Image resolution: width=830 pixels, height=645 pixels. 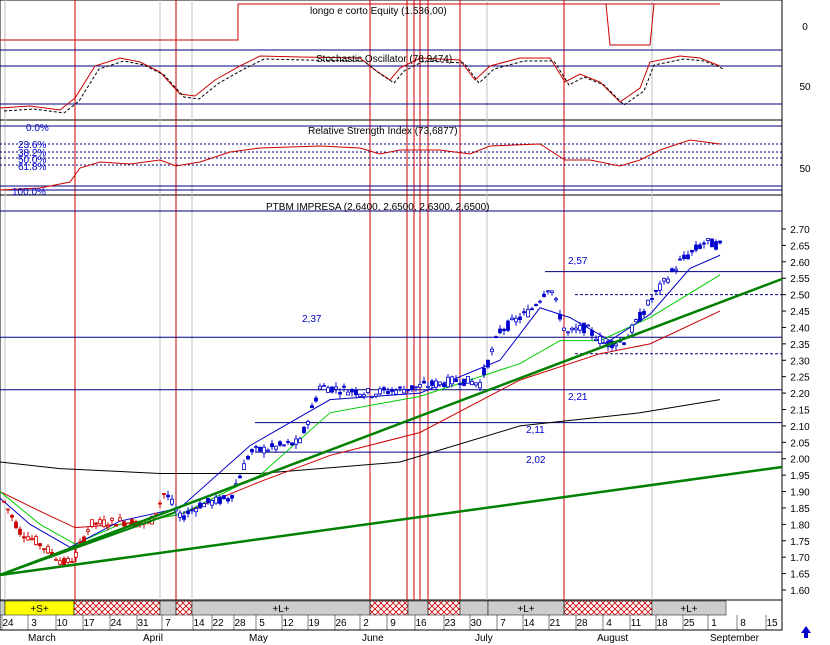 What do you see at coordinates (800, 411) in the screenshot?
I see `y-tick-label: 2.15` at bounding box center [800, 411].